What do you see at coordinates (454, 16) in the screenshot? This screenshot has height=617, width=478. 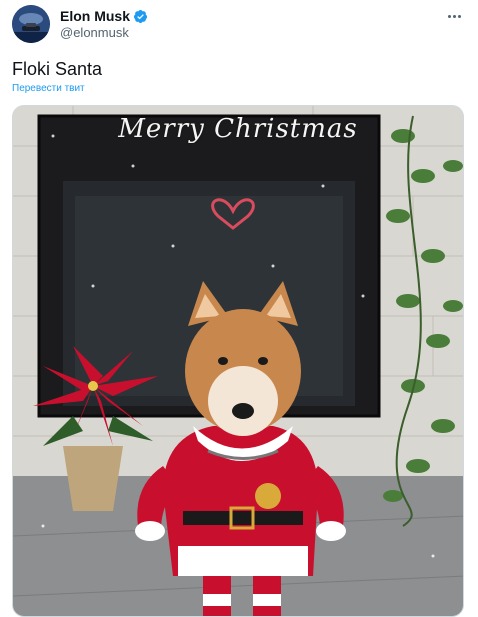 I see `more-horizontal-icon` at bounding box center [454, 16].